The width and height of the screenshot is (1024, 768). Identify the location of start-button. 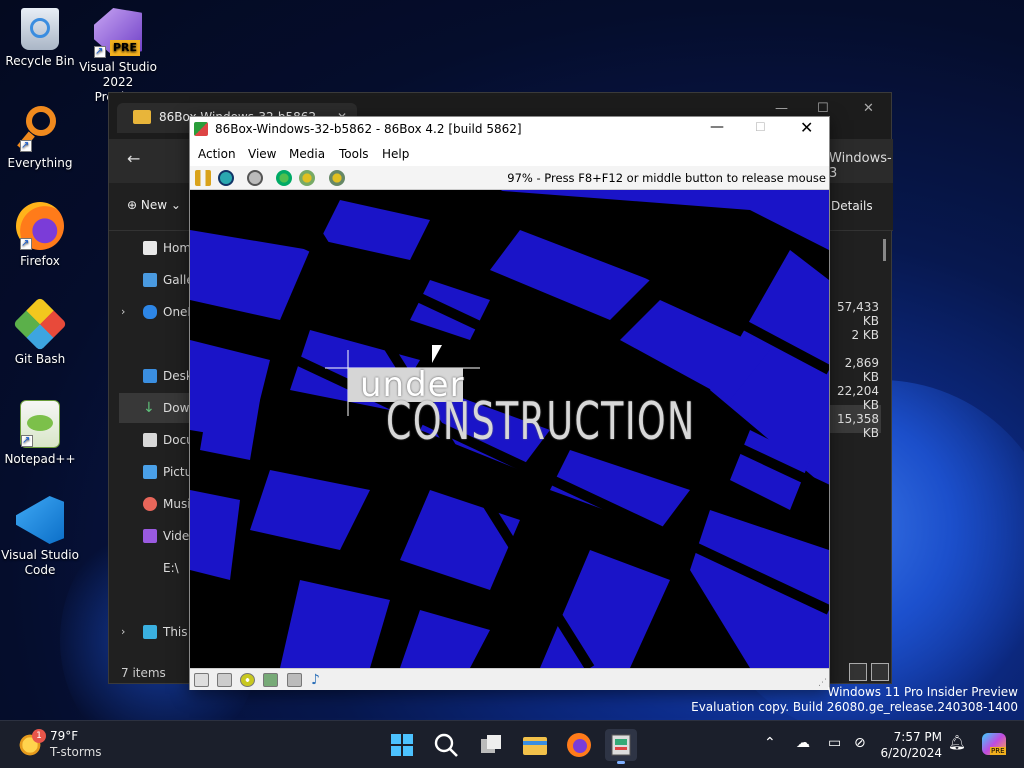
(402, 745).